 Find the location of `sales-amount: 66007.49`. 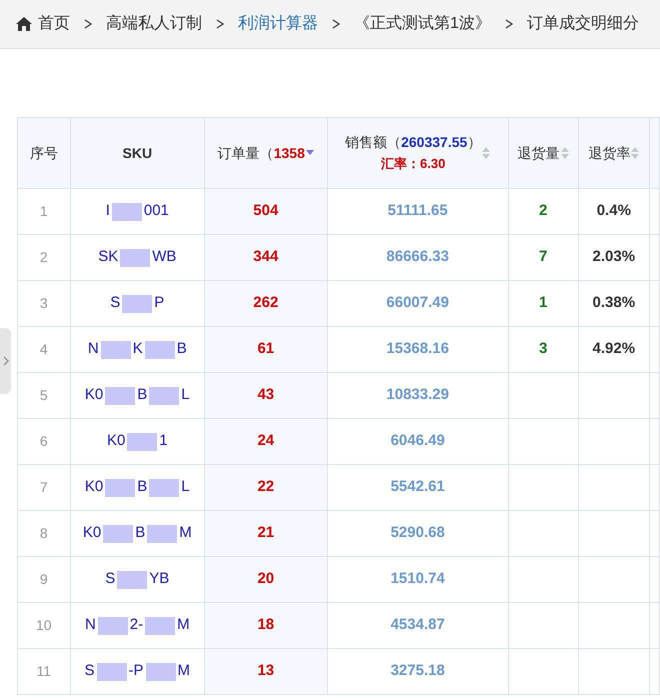

sales-amount: 66007.49 is located at coordinates (417, 303).